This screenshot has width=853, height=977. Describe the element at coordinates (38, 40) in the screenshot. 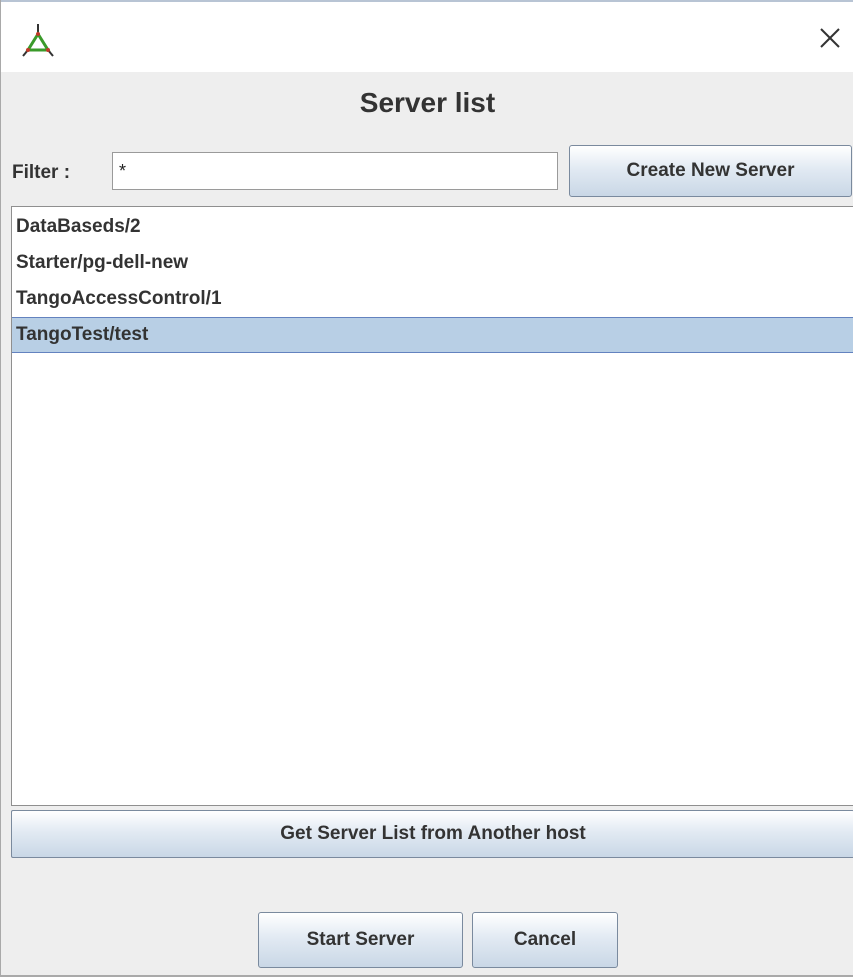

I see `tango-logo-icon` at that location.